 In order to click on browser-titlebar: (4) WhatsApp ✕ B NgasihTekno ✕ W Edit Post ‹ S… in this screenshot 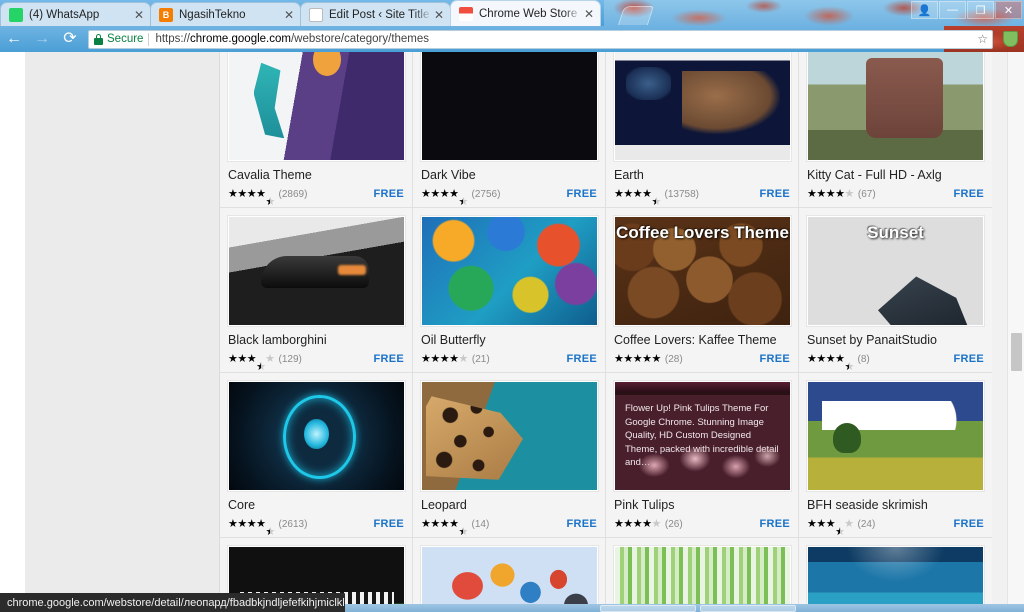, I will do `click(512, 13)`.